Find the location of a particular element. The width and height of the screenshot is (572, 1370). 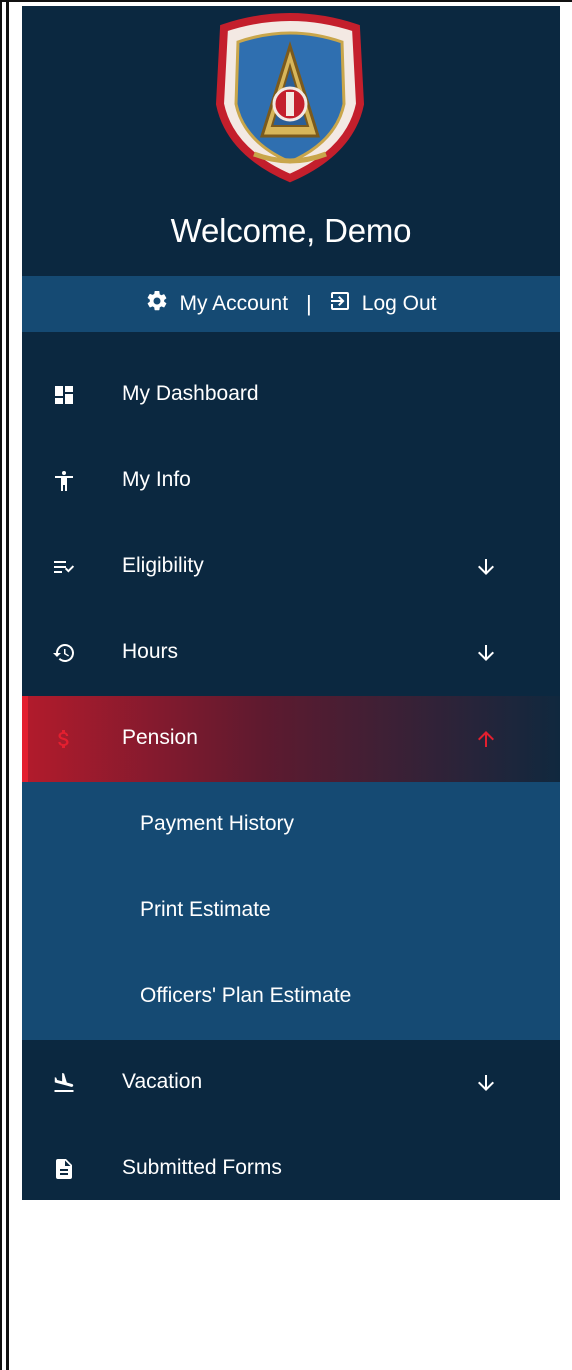

logout-icon is located at coordinates (340, 304).